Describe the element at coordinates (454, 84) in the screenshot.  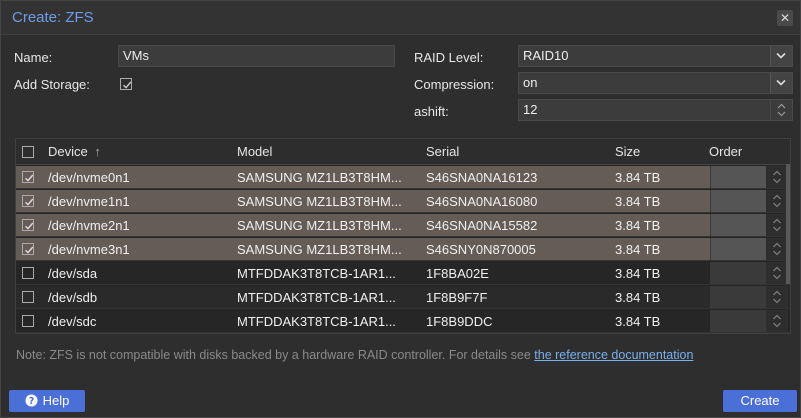
I see `compression-label: Compression:` at that location.